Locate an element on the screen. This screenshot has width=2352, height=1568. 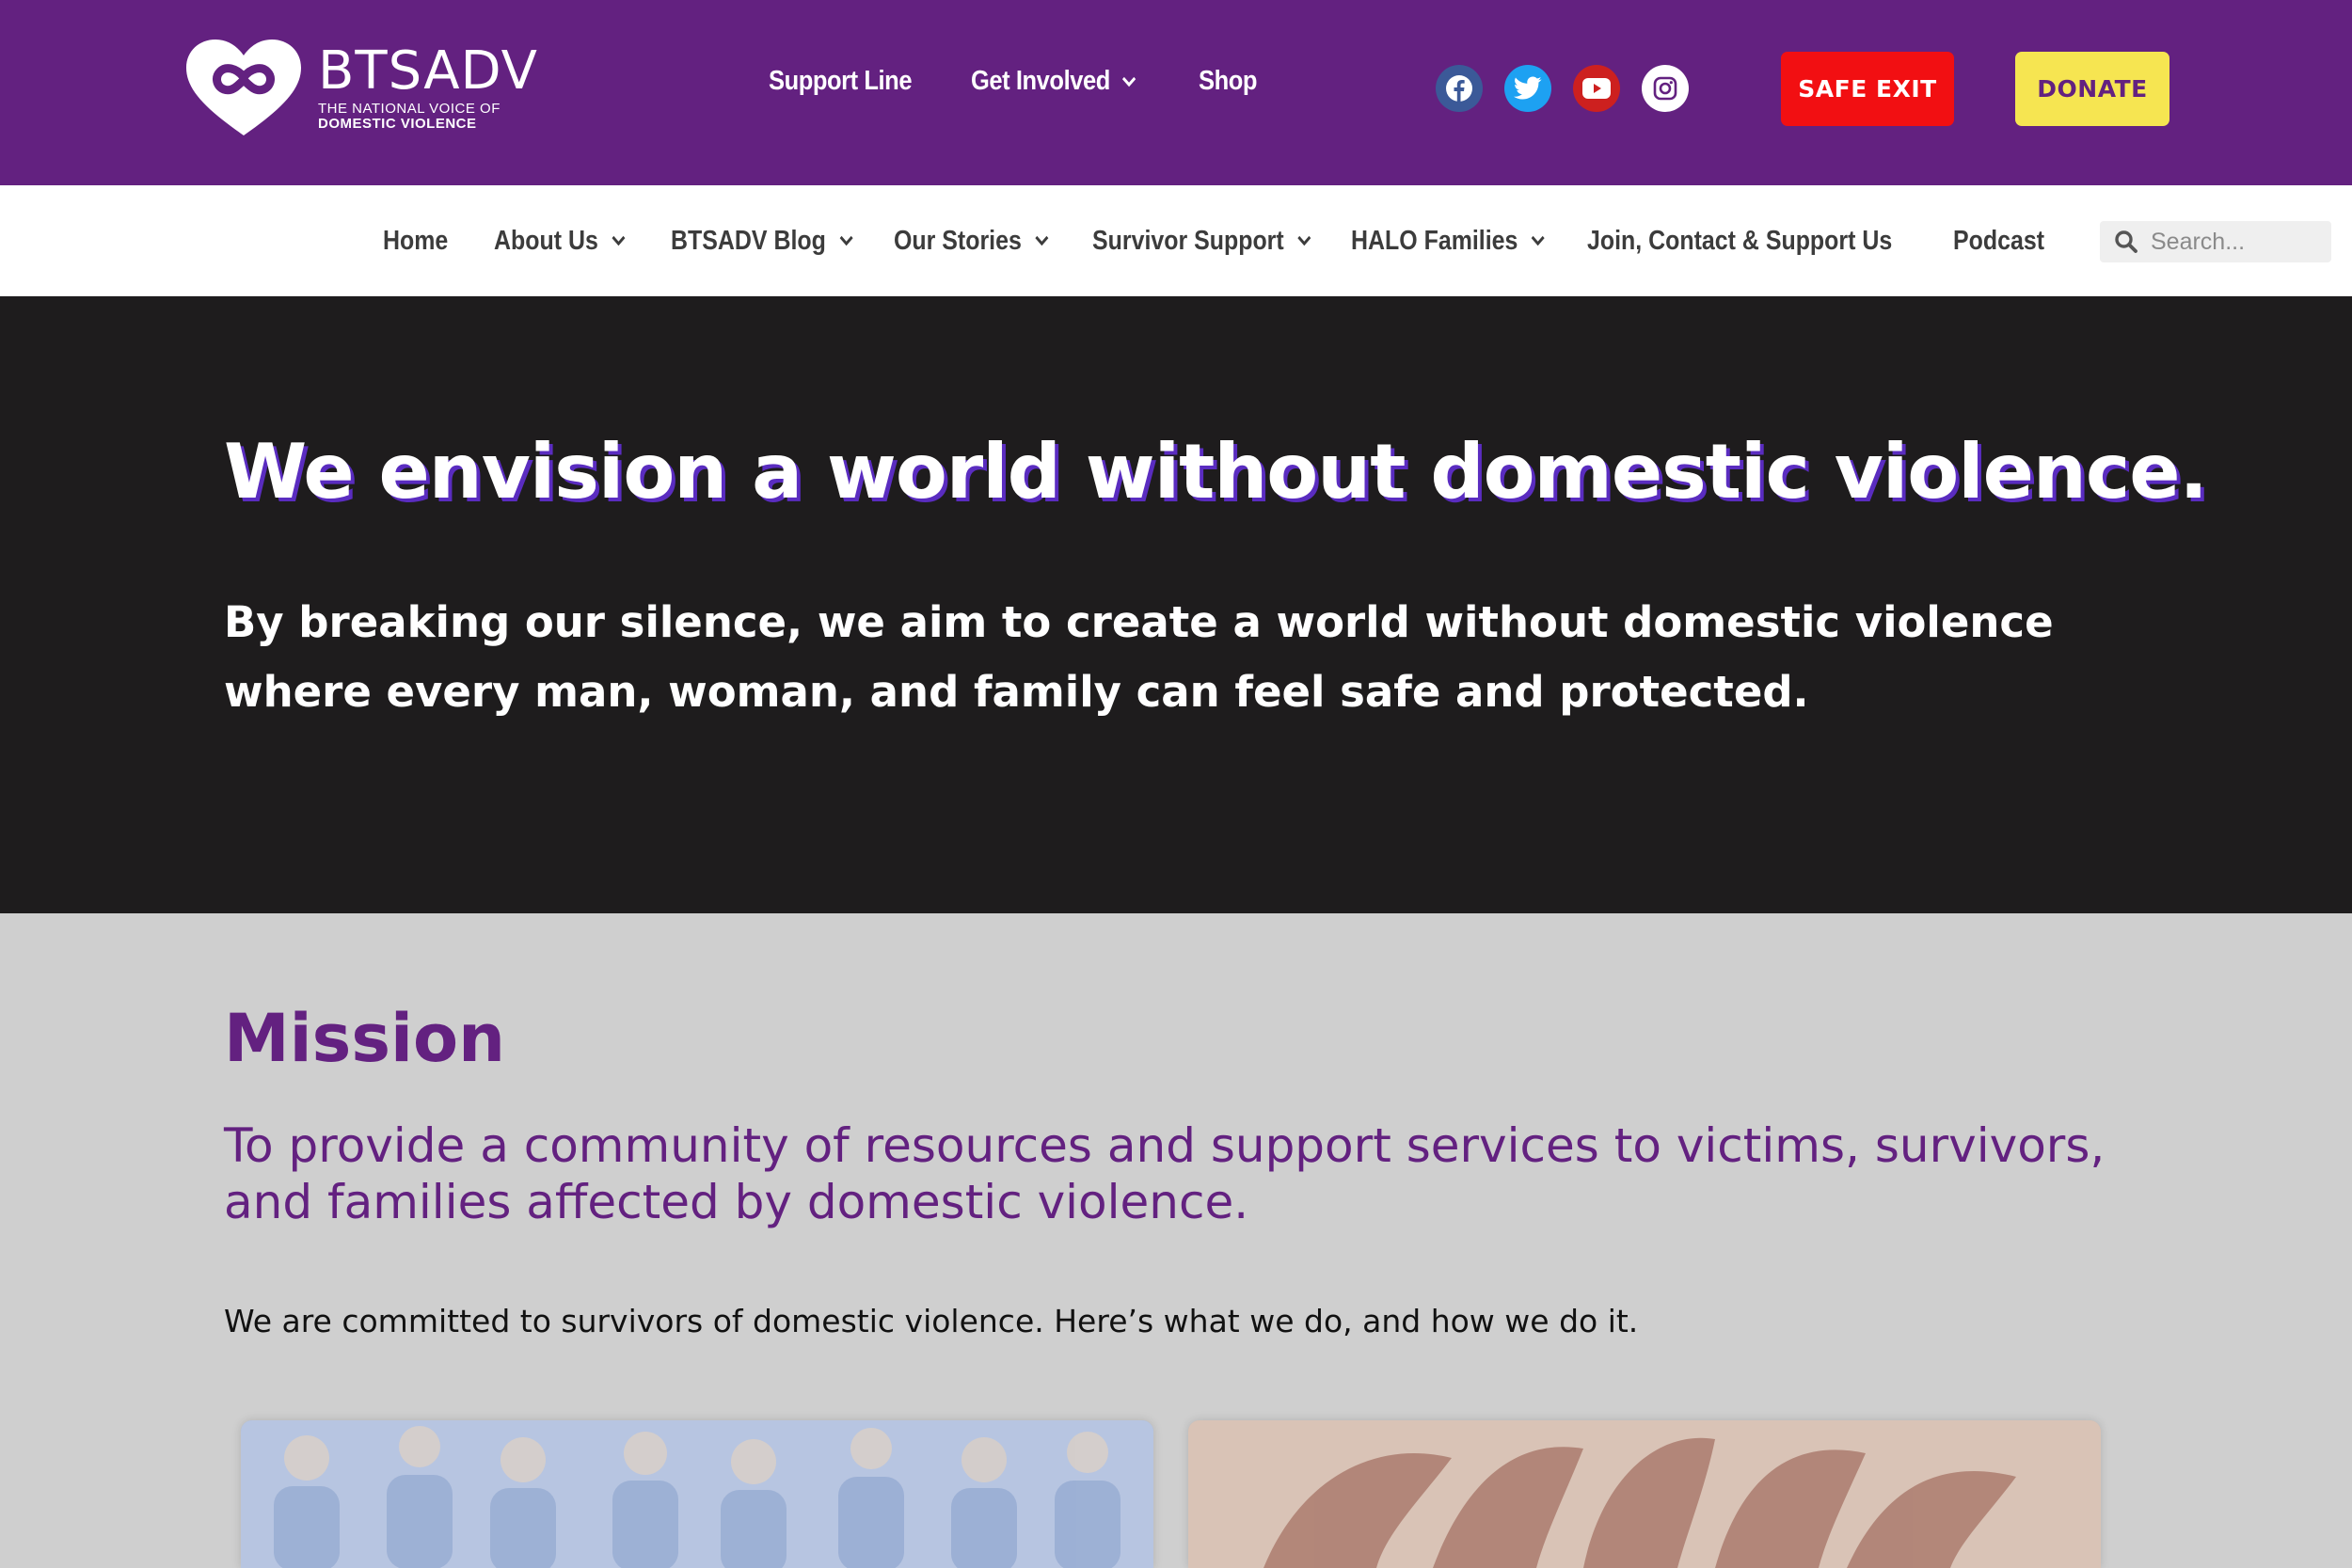
youtube-icon is located at coordinates (1596, 88).